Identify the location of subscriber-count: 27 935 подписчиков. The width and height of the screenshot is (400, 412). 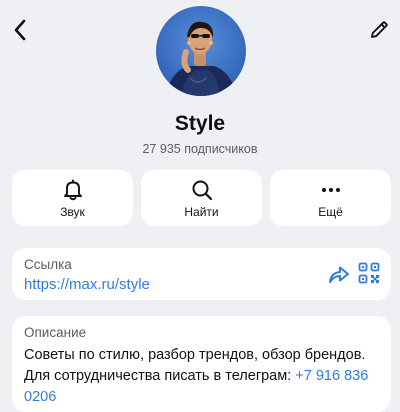
(200, 149).